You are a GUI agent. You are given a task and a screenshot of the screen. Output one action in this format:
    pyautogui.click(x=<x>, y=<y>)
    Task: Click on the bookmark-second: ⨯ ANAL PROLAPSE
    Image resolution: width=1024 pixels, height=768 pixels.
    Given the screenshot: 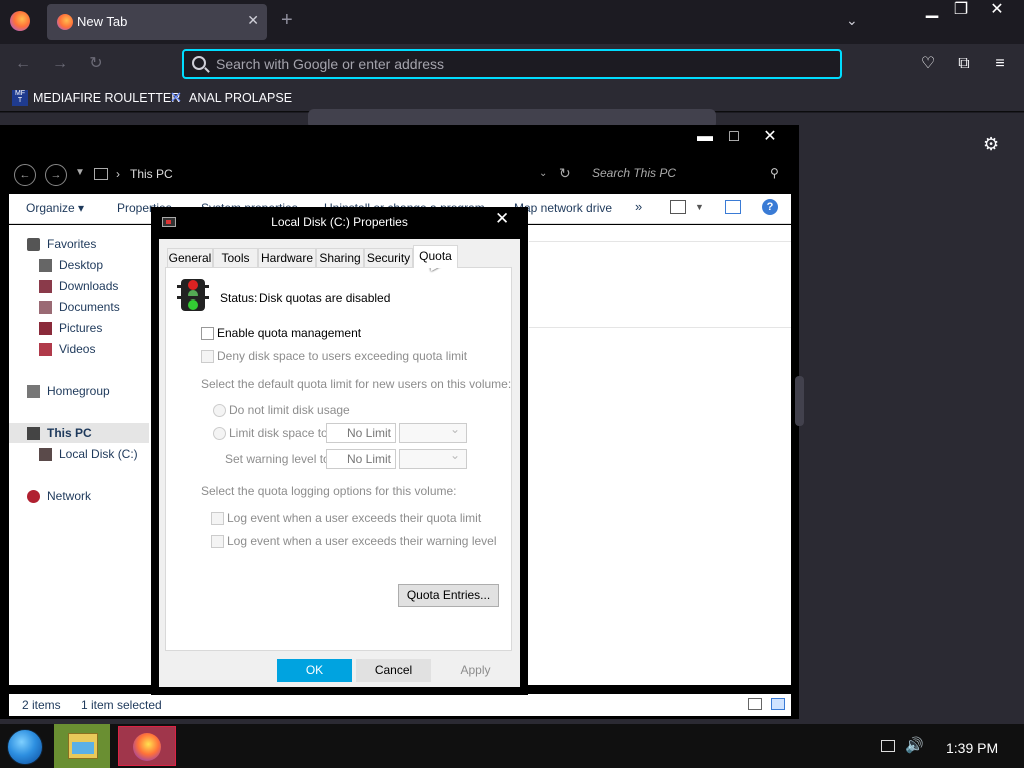 What is the action you would take?
    pyautogui.click(x=230, y=98)
    